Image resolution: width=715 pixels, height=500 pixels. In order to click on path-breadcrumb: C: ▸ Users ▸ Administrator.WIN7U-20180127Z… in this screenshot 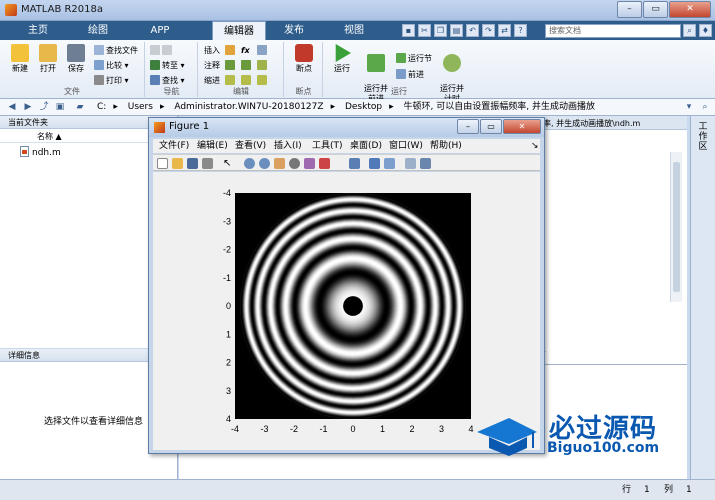, I will do `click(346, 107)`.